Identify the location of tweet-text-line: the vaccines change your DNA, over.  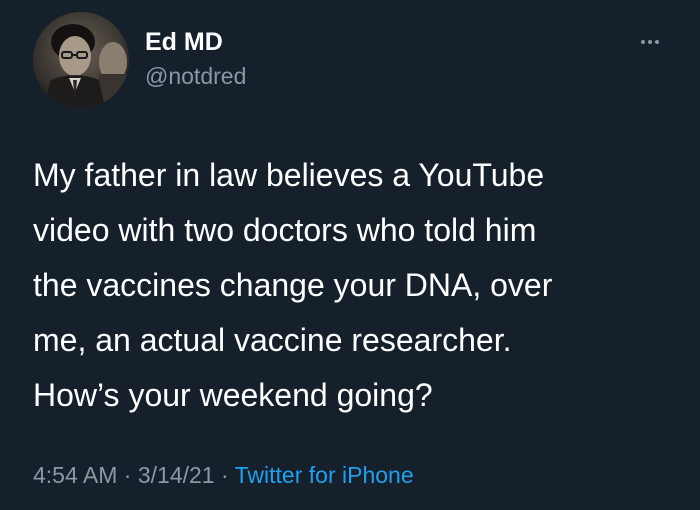
(293, 285).